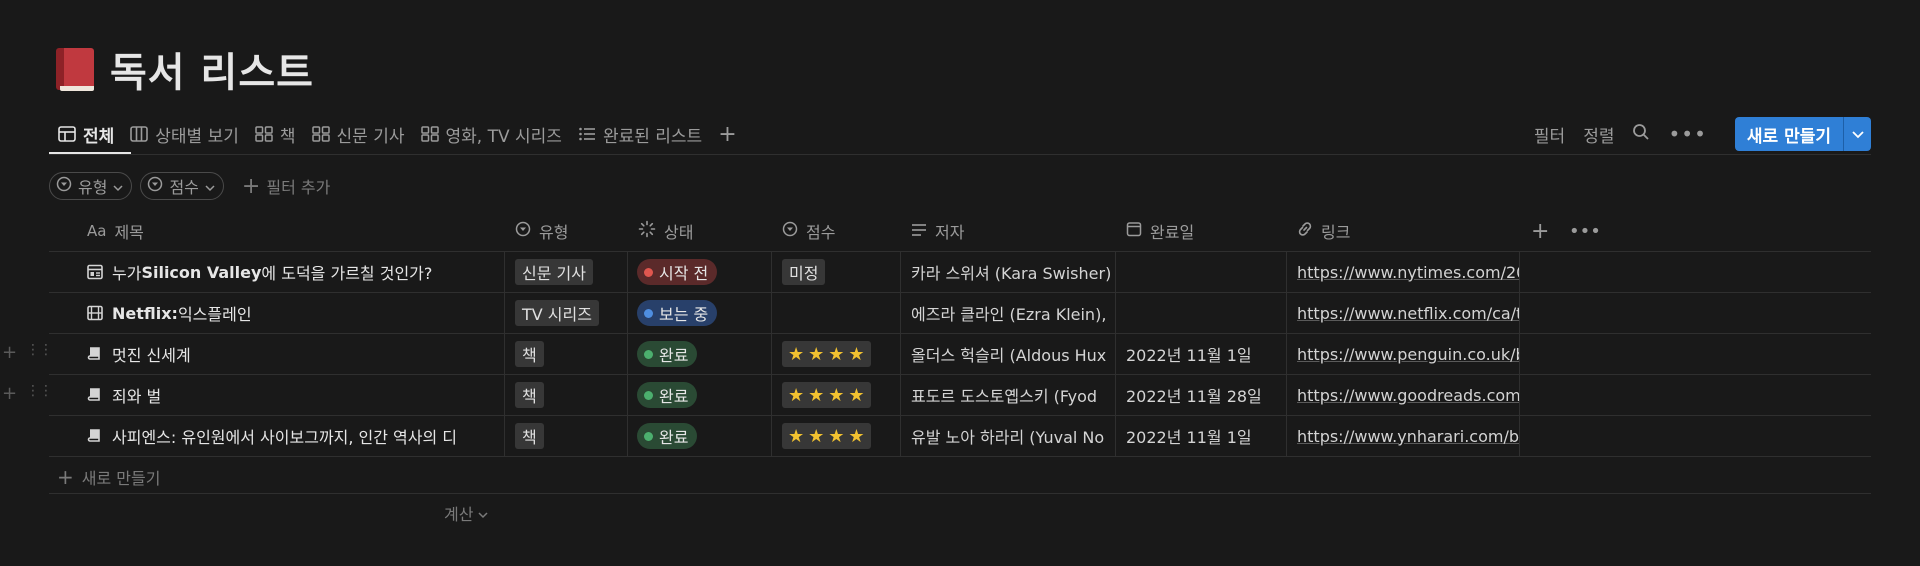  I want to click on completed-date-cell: 2022년 11월 28일, so click(1203, 395).